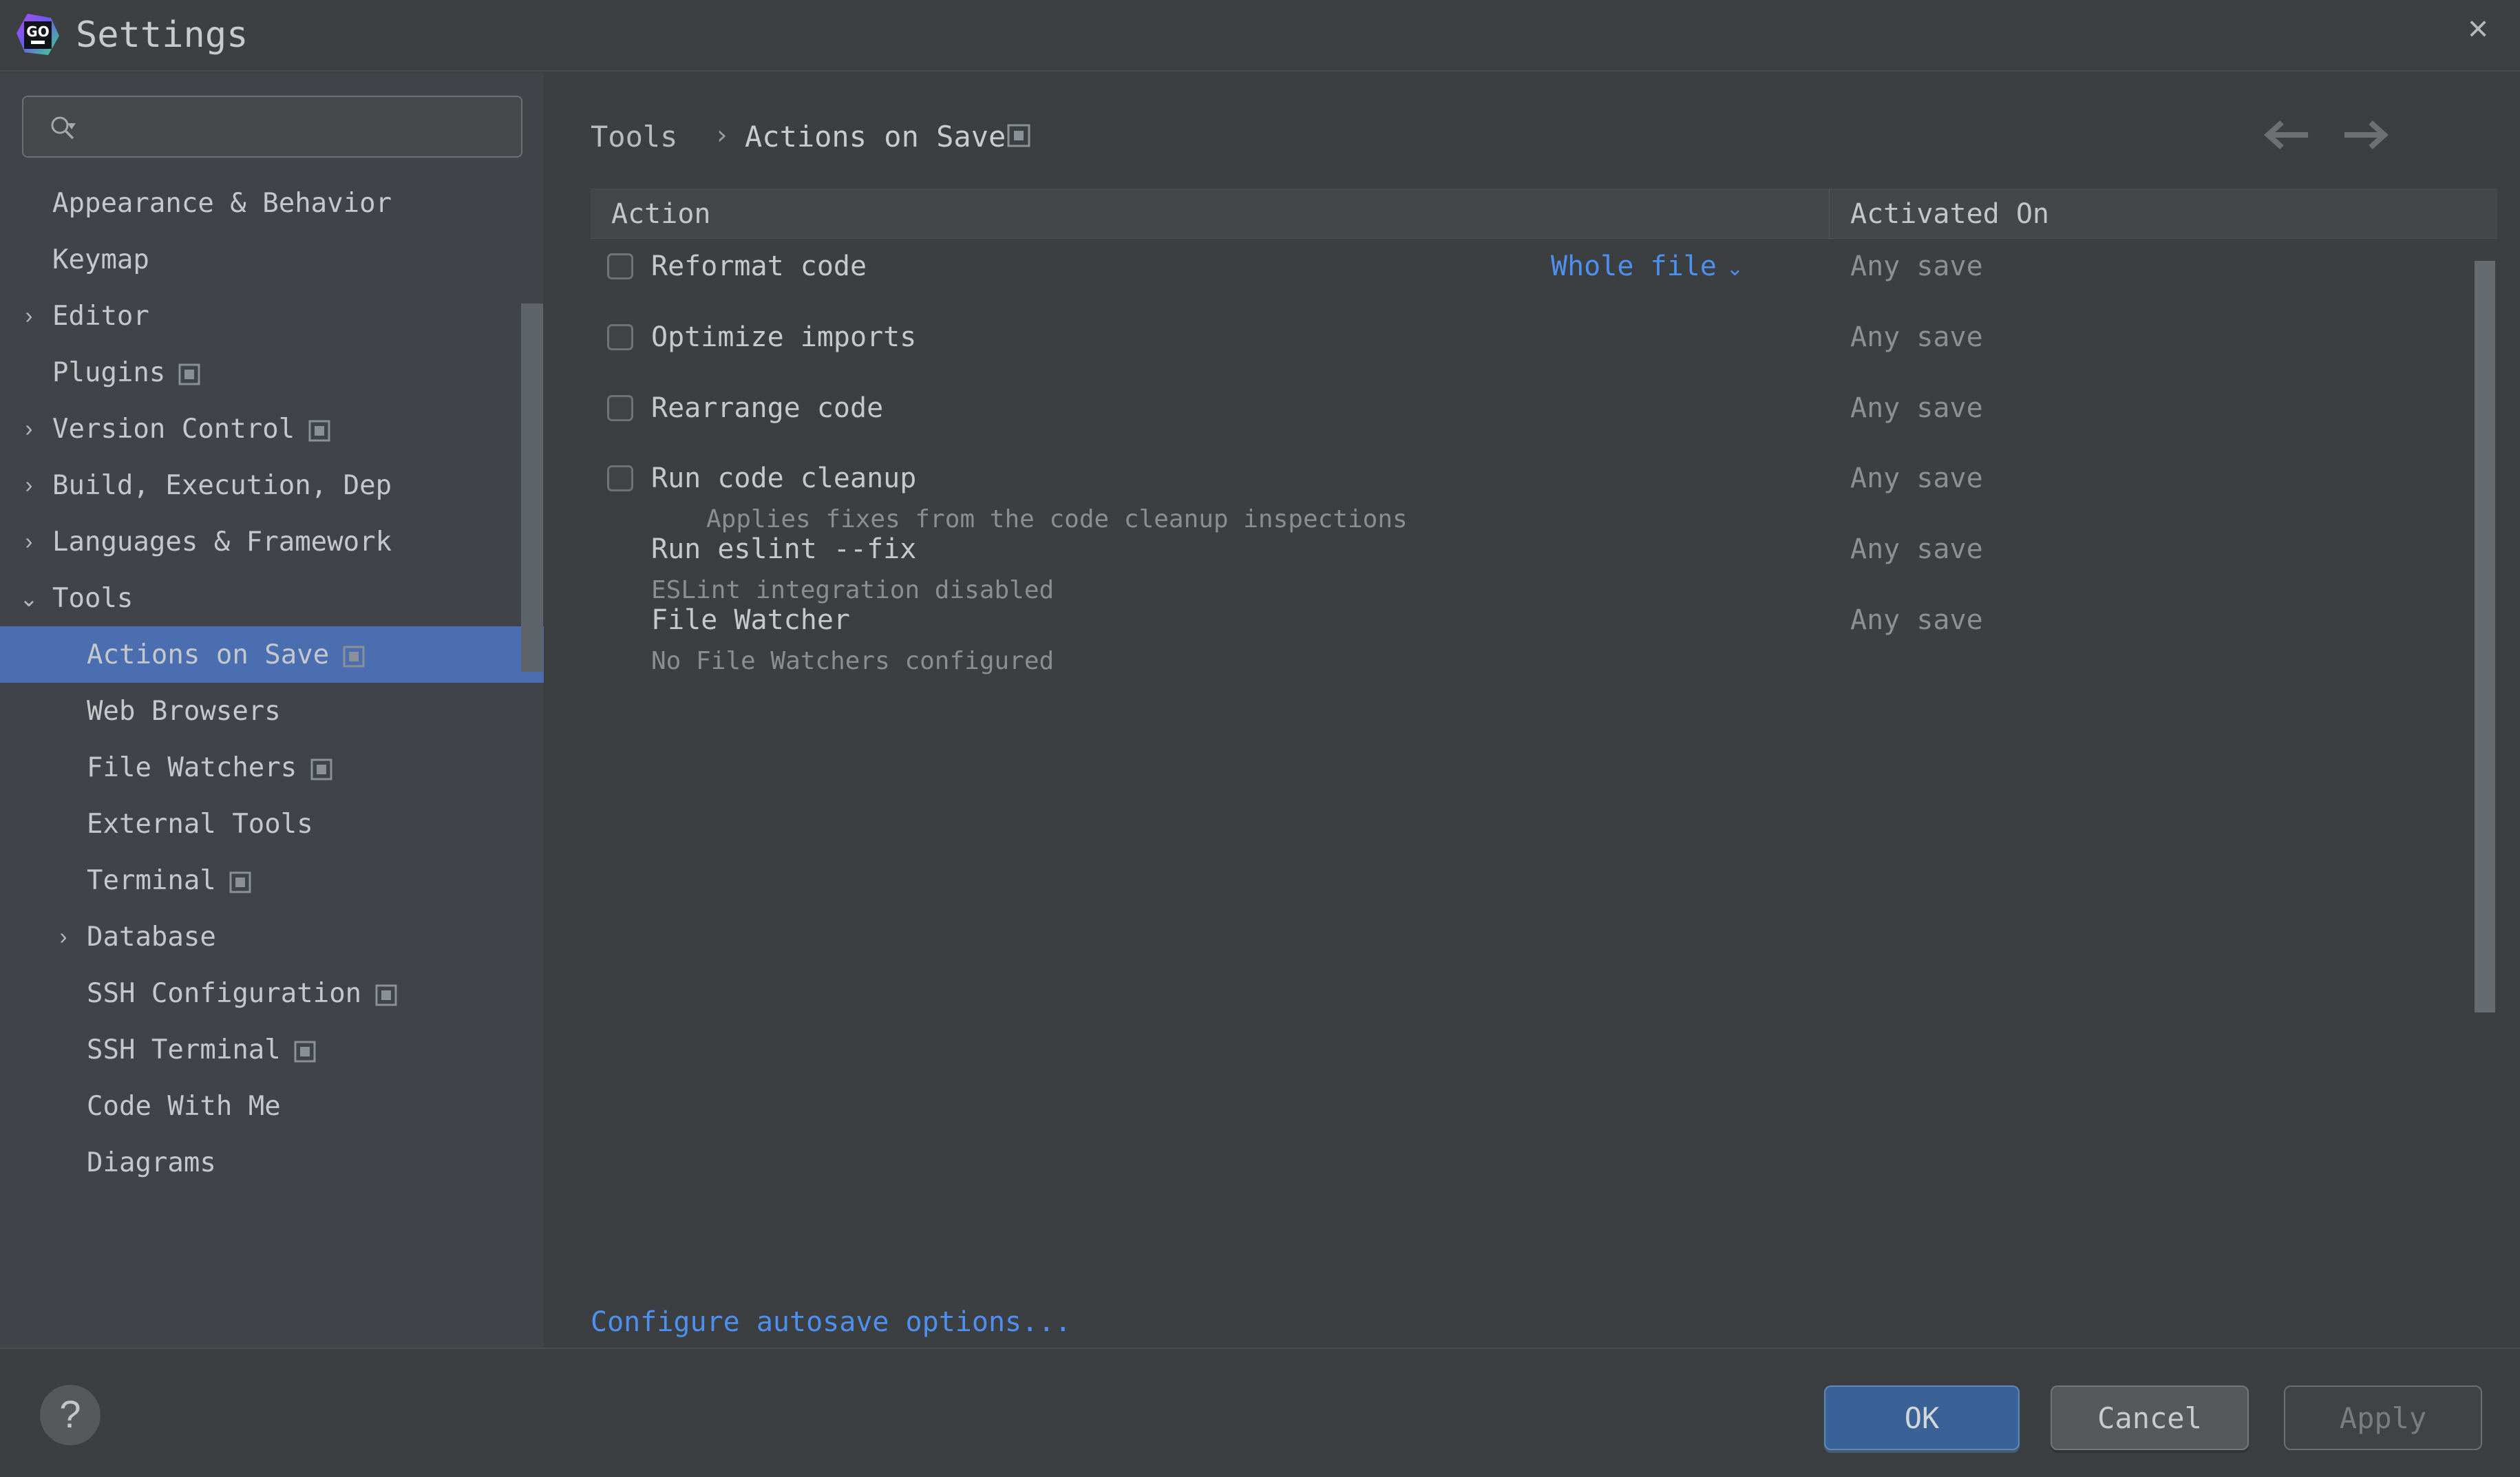  I want to click on apply-button: Apply, so click(2383, 1417).